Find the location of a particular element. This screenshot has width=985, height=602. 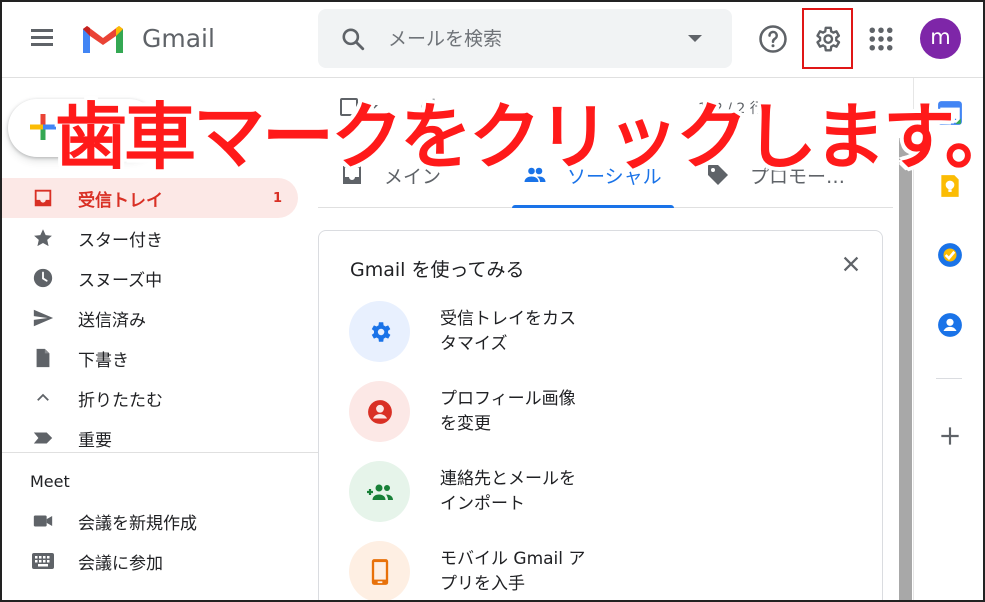

sidebar-item-label: 送信済み is located at coordinates (112, 320).